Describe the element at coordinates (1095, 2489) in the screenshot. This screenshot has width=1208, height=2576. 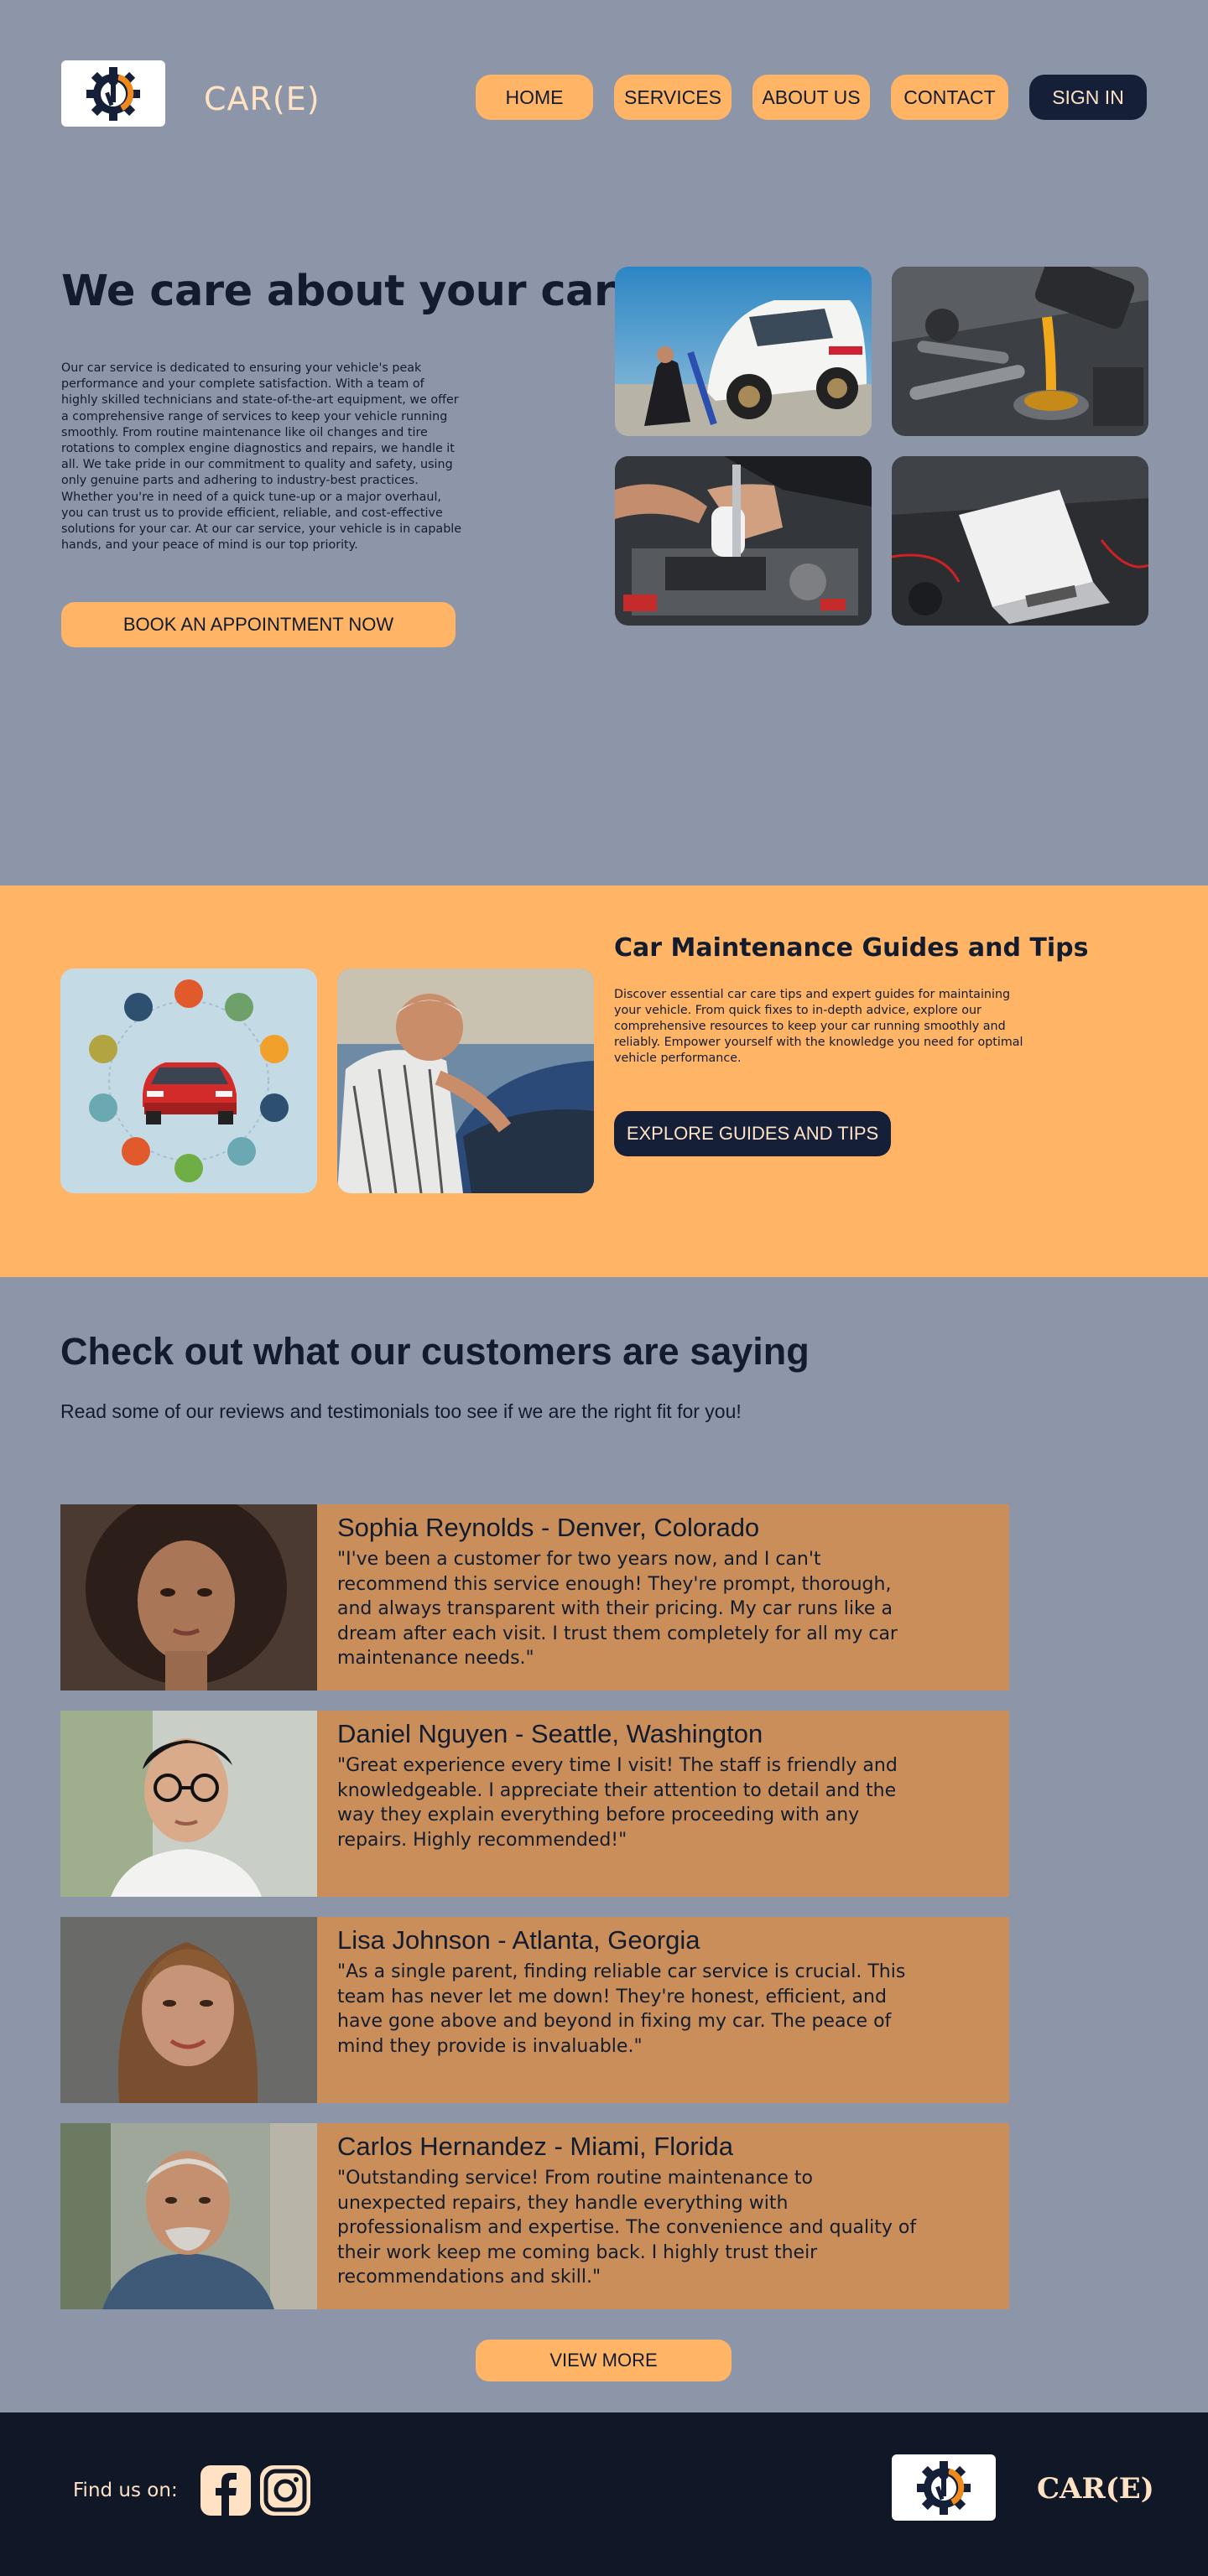
I see `footer-brand-name: CAR(E)` at that location.